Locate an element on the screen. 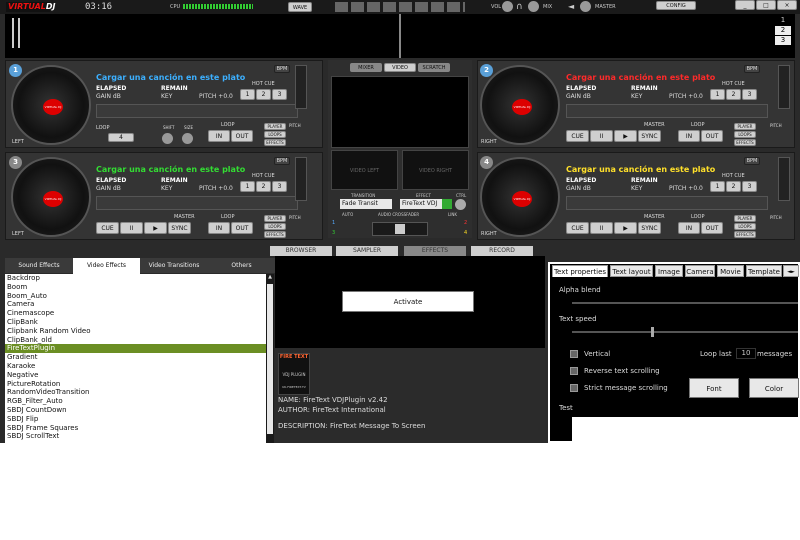 This screenshot has height=540, width=800. tab-template: Template is located at coordinates (764, 271).